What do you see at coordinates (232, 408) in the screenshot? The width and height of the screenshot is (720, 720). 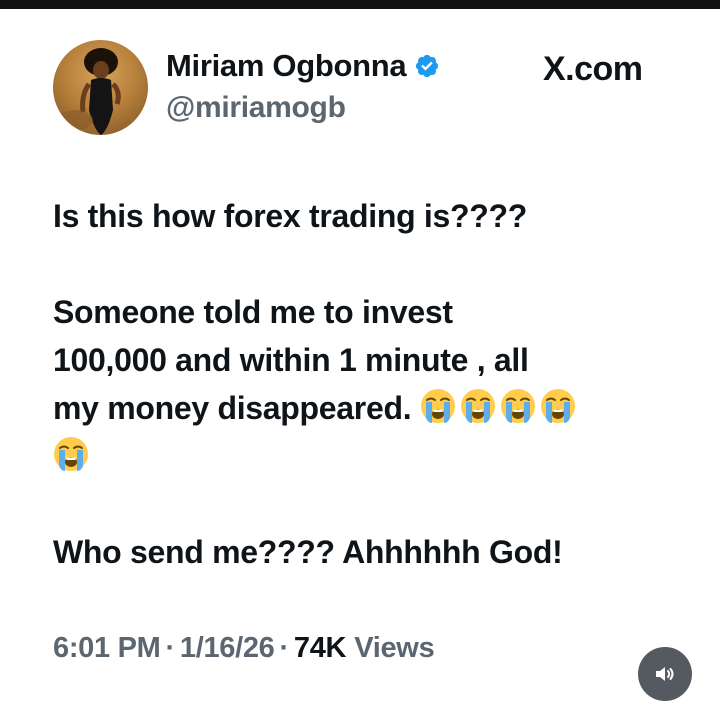 I see `tweet-line: my money disappeared.` at bounding box center [232, 408].